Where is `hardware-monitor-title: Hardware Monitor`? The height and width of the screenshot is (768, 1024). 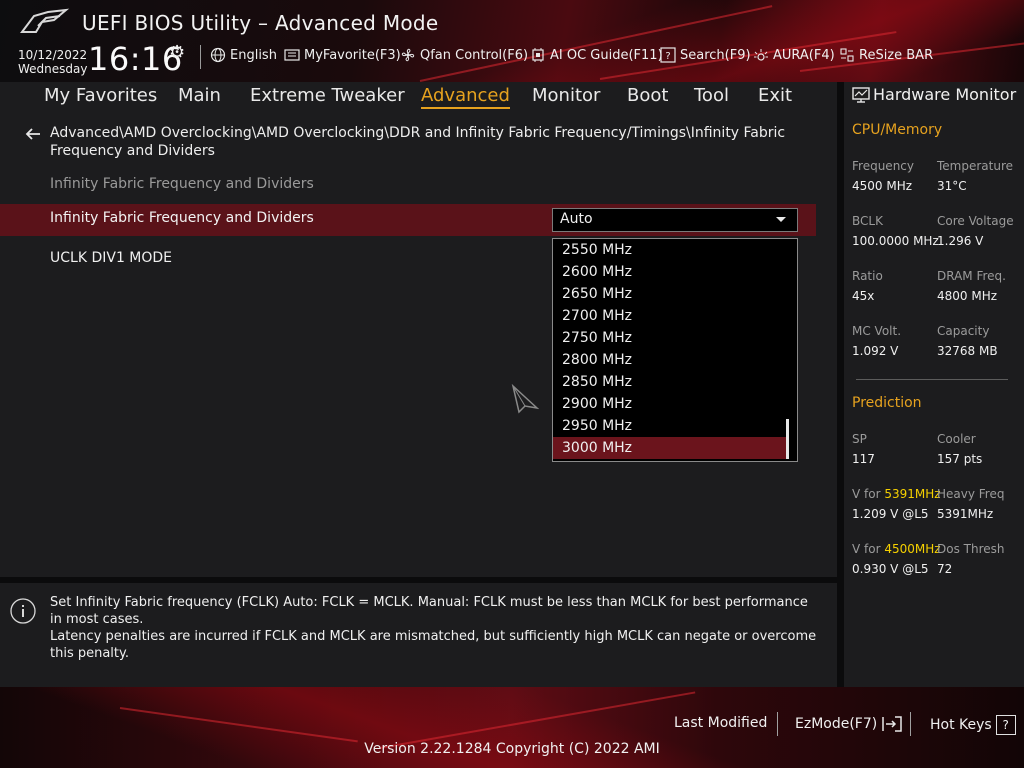
hardware-monitor-title: Hardware Monitor is located at coordinates (945, 94).